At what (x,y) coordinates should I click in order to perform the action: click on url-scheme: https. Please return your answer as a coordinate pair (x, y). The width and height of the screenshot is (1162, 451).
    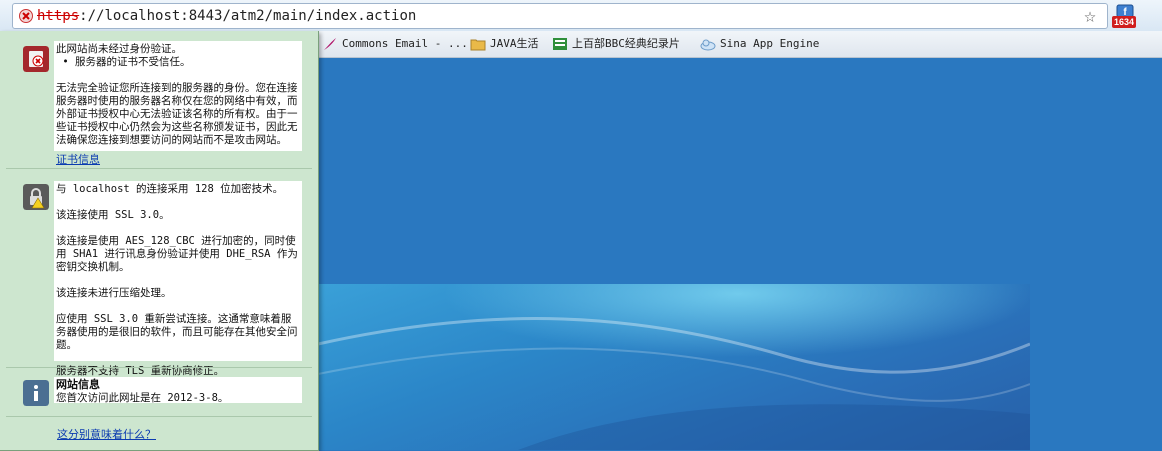
    Looking at the image, I should click on (58, 16).